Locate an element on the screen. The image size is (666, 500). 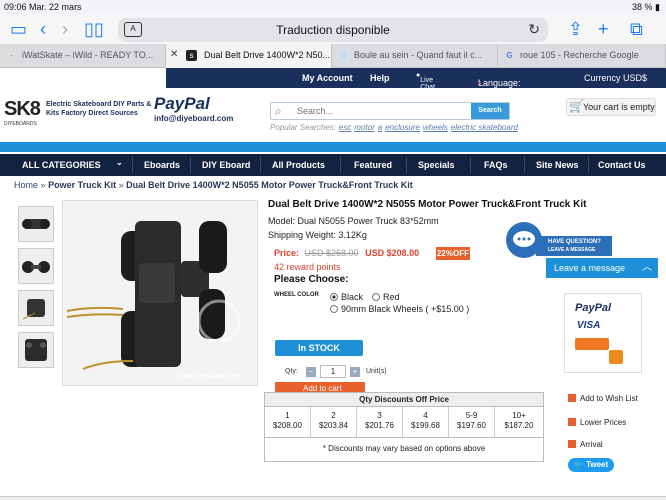
chat-bubble: HAVE QUESTION? LEAVE A MESSAGE is located at coordinates (559, 240).